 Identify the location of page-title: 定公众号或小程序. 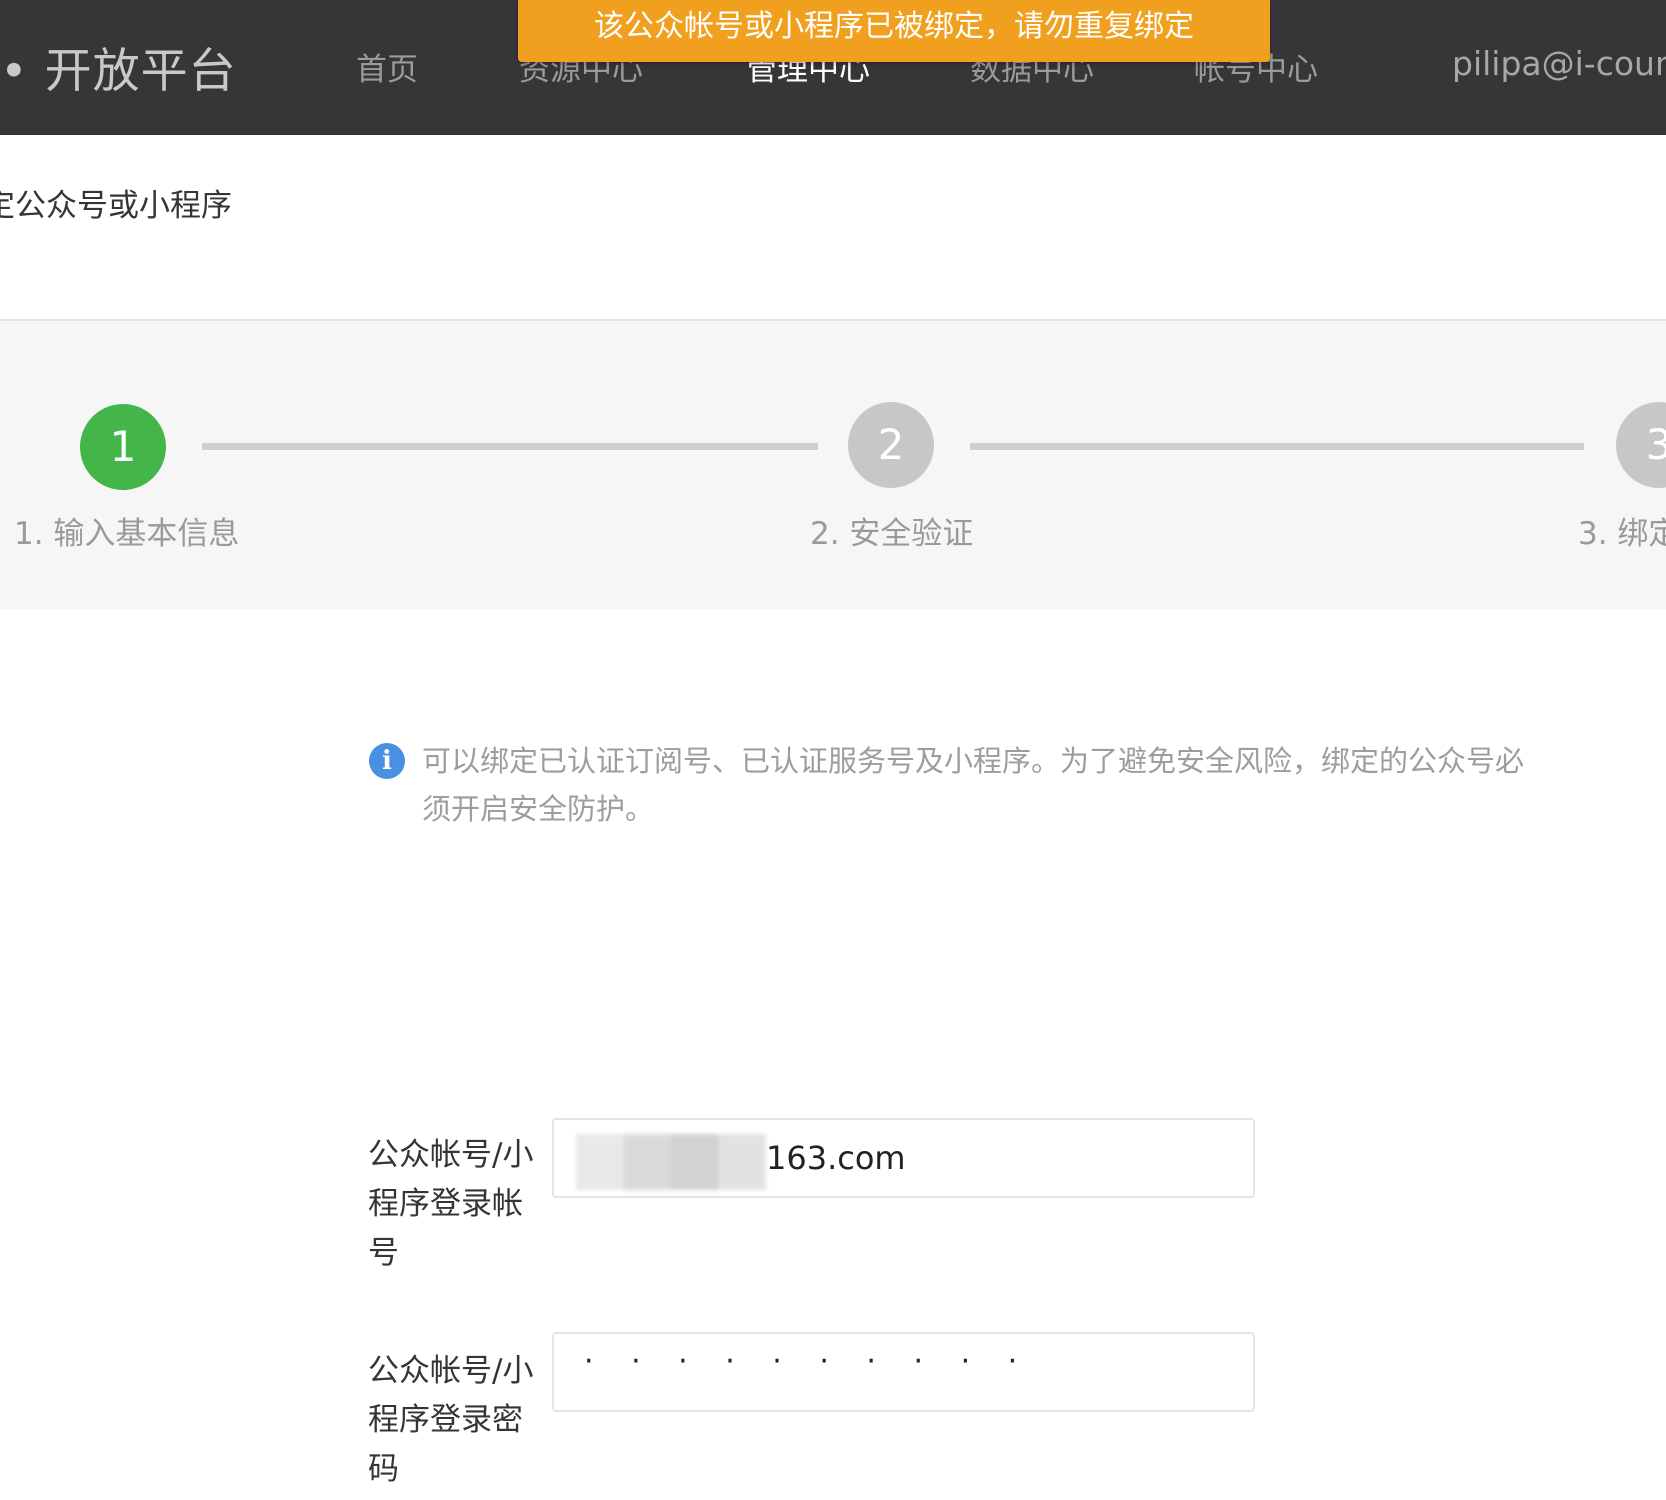
(116, 206).